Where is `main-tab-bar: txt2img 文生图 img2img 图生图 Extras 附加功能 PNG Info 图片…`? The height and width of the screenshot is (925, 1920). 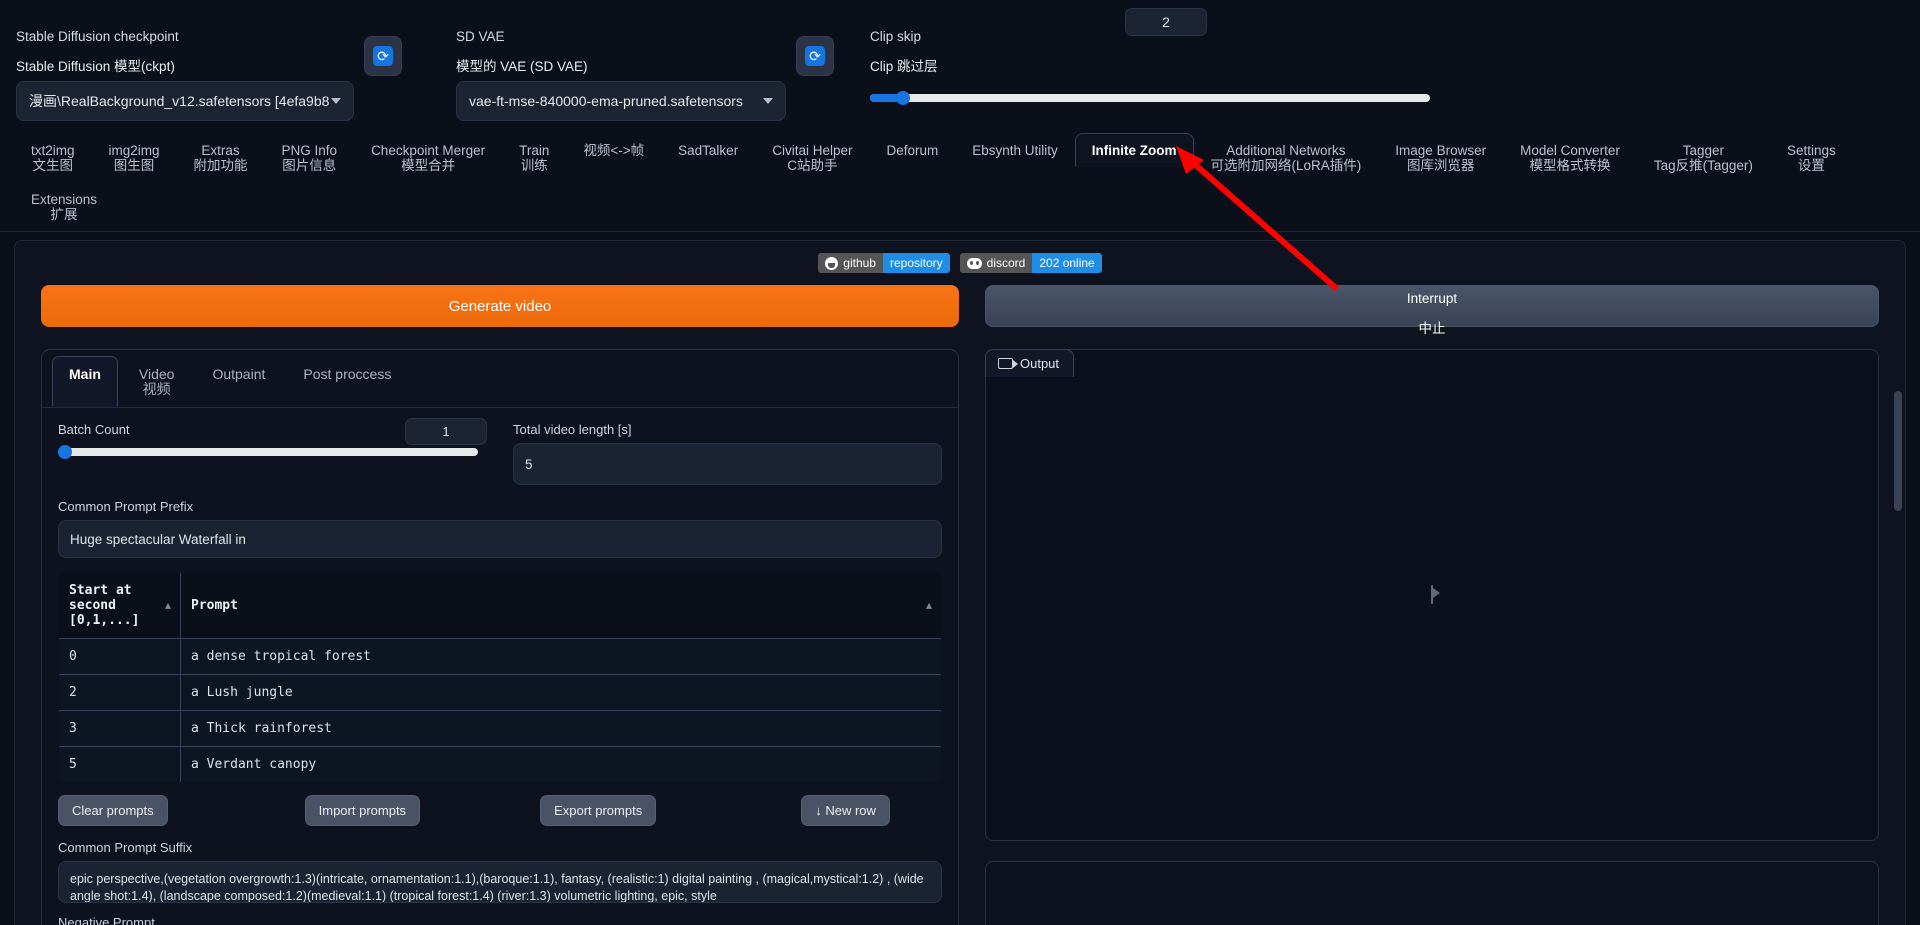
main-tab-bar: txt2img 文生图 img2img 图生图 Extras 附加功能 PNG Info 图片… is located at coordinates (960, 180).